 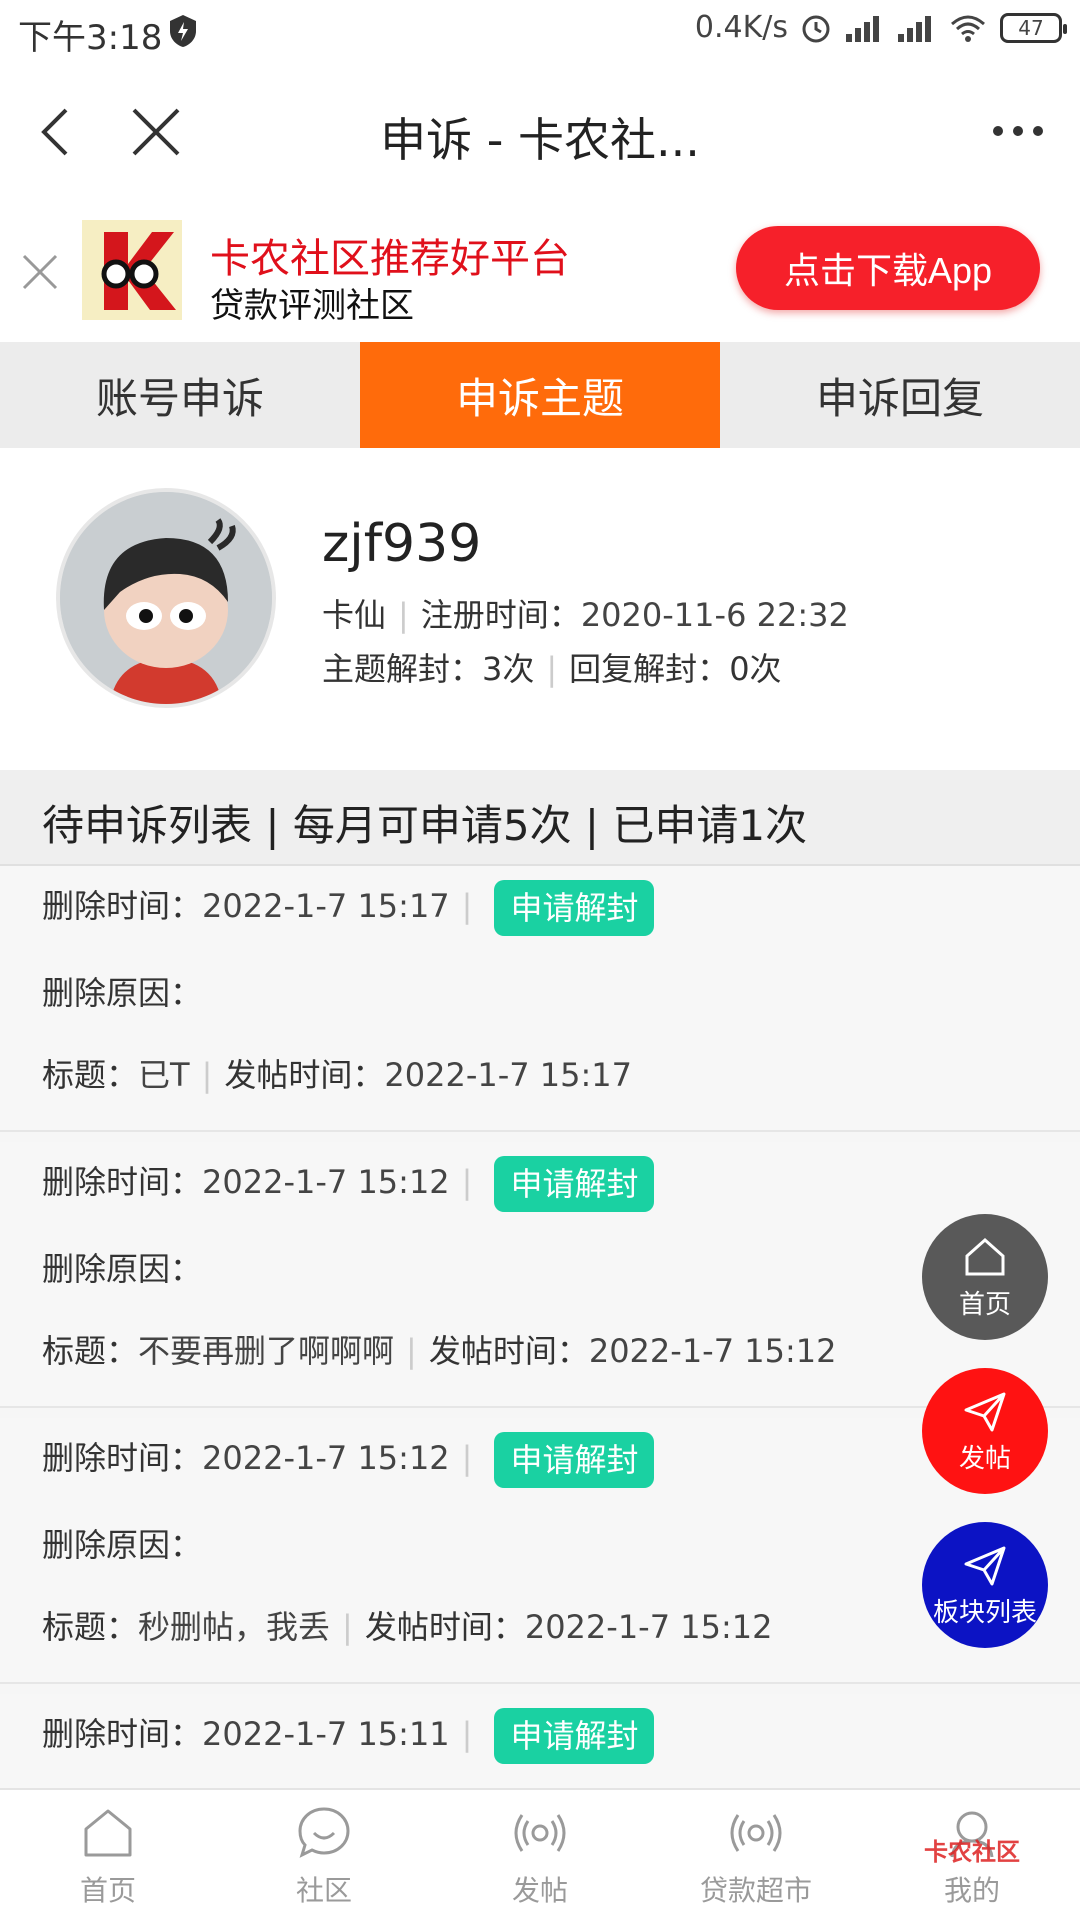 I want to click on bottom-nav-community: 社区, so click(x=324, y=1856).